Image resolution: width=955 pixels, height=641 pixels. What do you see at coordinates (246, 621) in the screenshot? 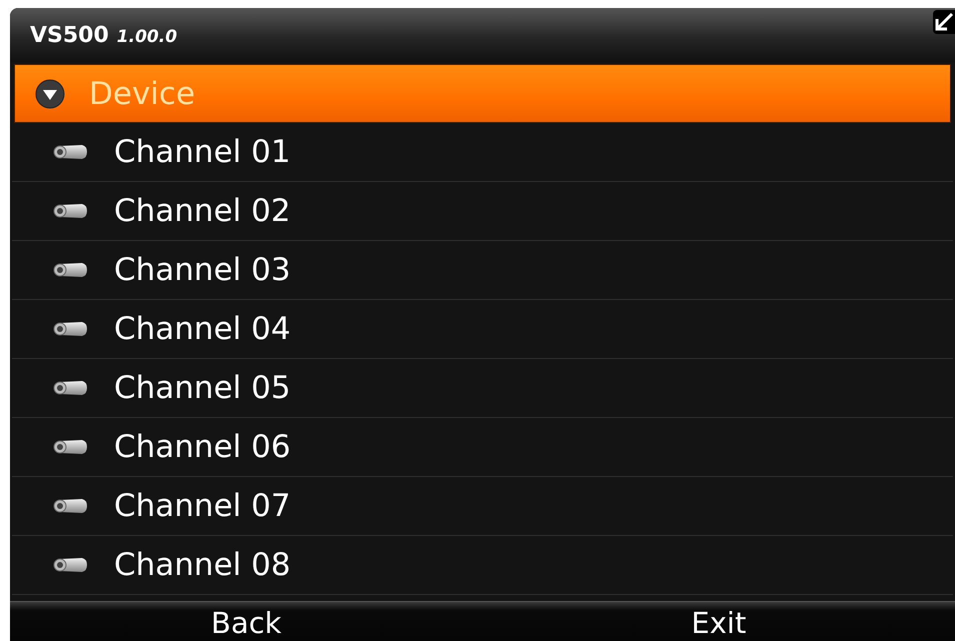
I see `softkey-button: Back` at bounding box center [246, 621].